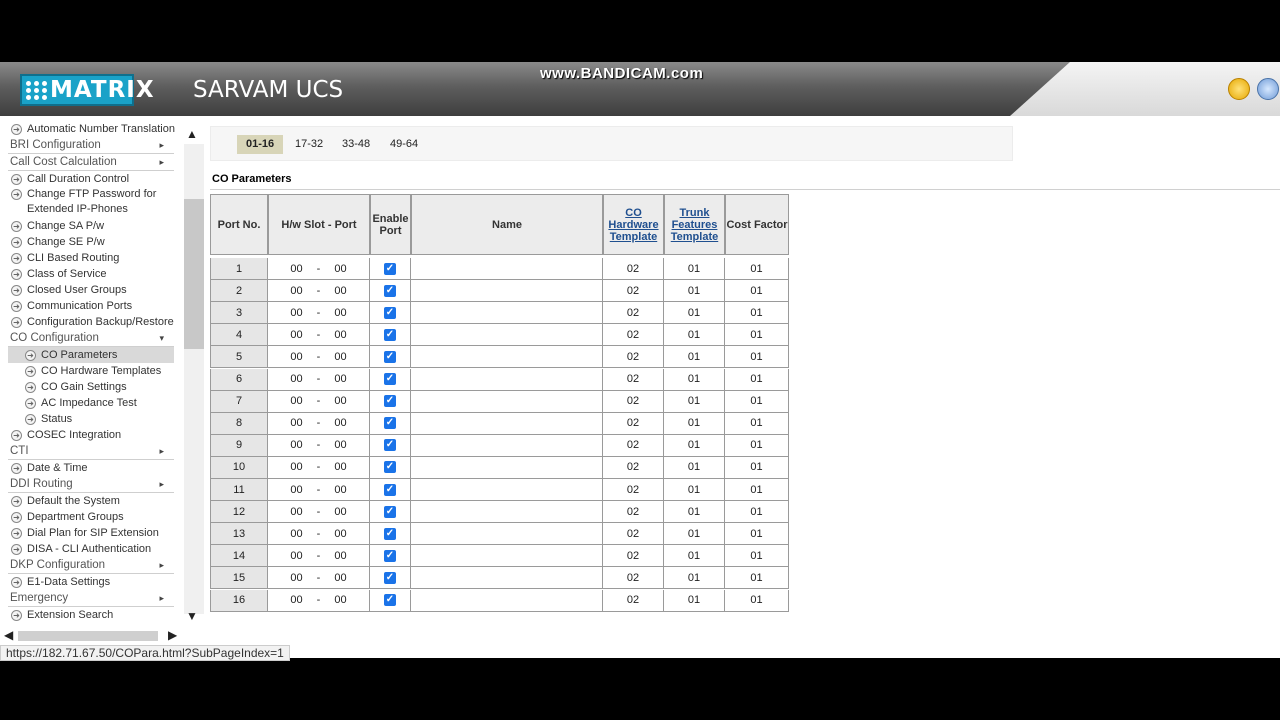 This screenshot has height=720, width=1280. What do you see at coordinates (161, 338) in the screenshot?
I see `expand-caret-icon: ▾` at bounding box center [161, 338].